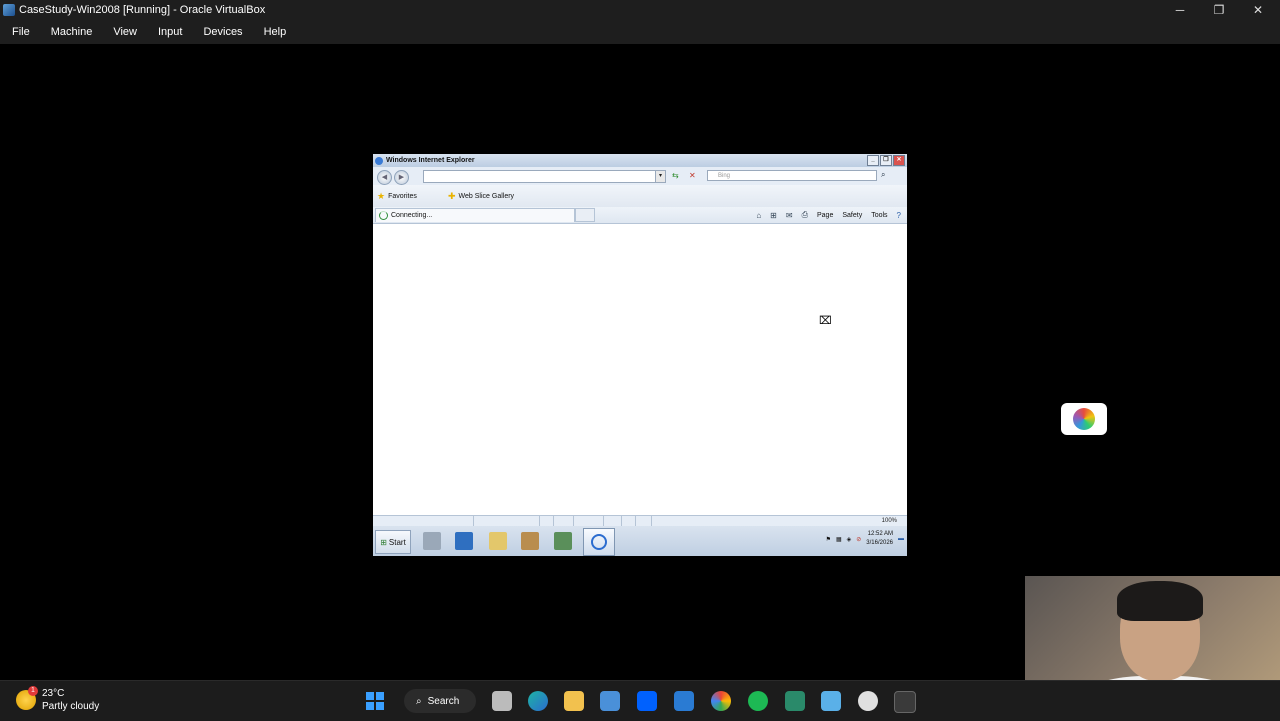 The image size is (1280, 721). Describe the element at coordinates (647, 701) in the screenshot. I see `dropbox-icon` at that location.